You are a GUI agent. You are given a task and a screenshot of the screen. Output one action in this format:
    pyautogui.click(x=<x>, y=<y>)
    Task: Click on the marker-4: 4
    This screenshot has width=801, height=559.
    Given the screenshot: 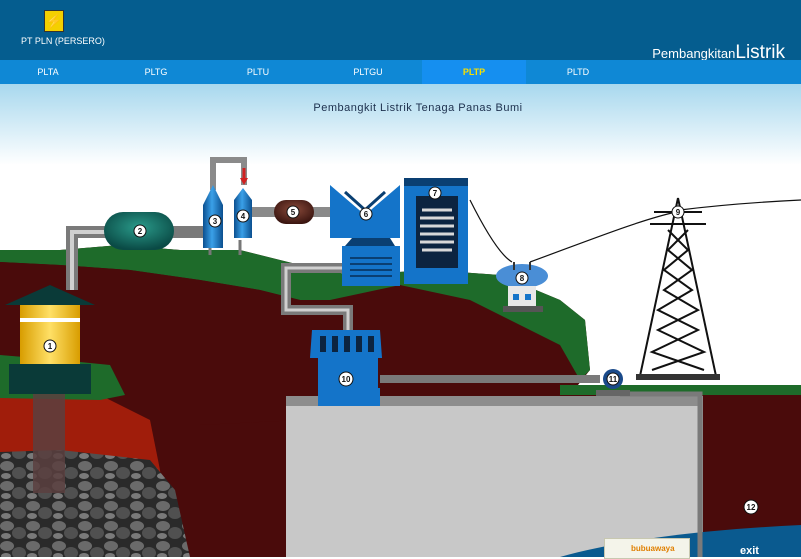 What is the action you would take?
    pyautogui.click(x=243, y=216)
    